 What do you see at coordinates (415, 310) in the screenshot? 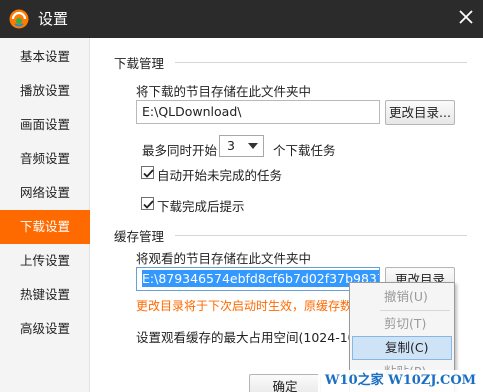
I see `menu-separator` at bounding box center [415, 310].